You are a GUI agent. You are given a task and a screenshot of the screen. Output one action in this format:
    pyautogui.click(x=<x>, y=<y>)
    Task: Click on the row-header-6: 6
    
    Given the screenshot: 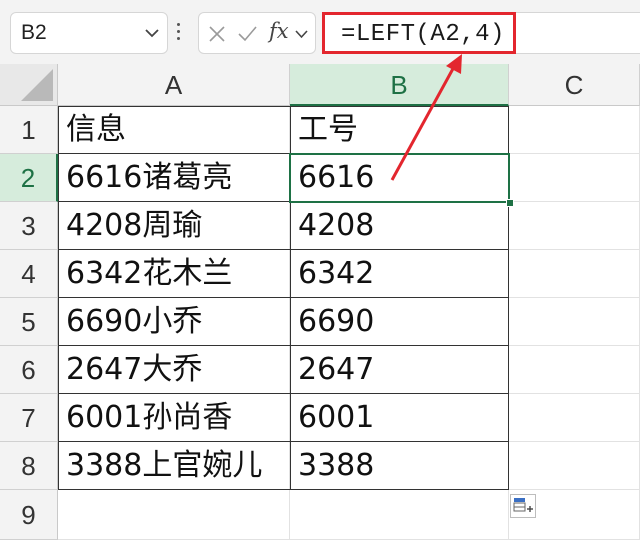 What is the action you would take?
    pyautogui.click(x=29, y=370)
    